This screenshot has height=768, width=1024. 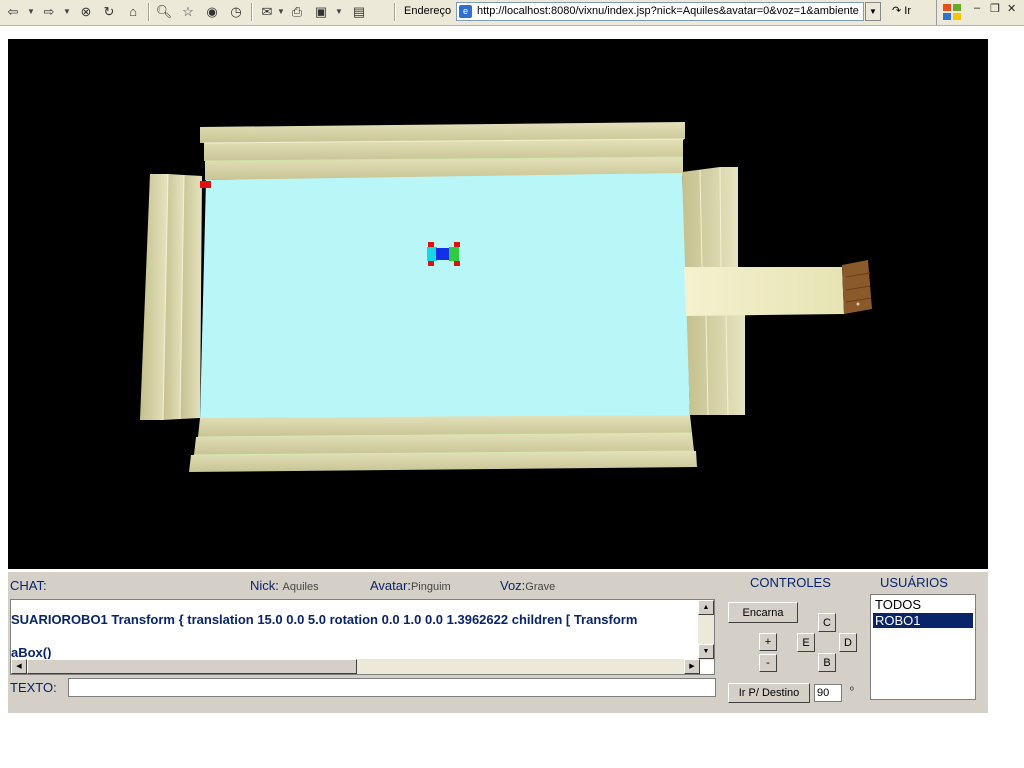 What do you see at coordinates (212, 12) in the screenshot?
I see `media-icon: ◉` at bounding box center [212, 12].